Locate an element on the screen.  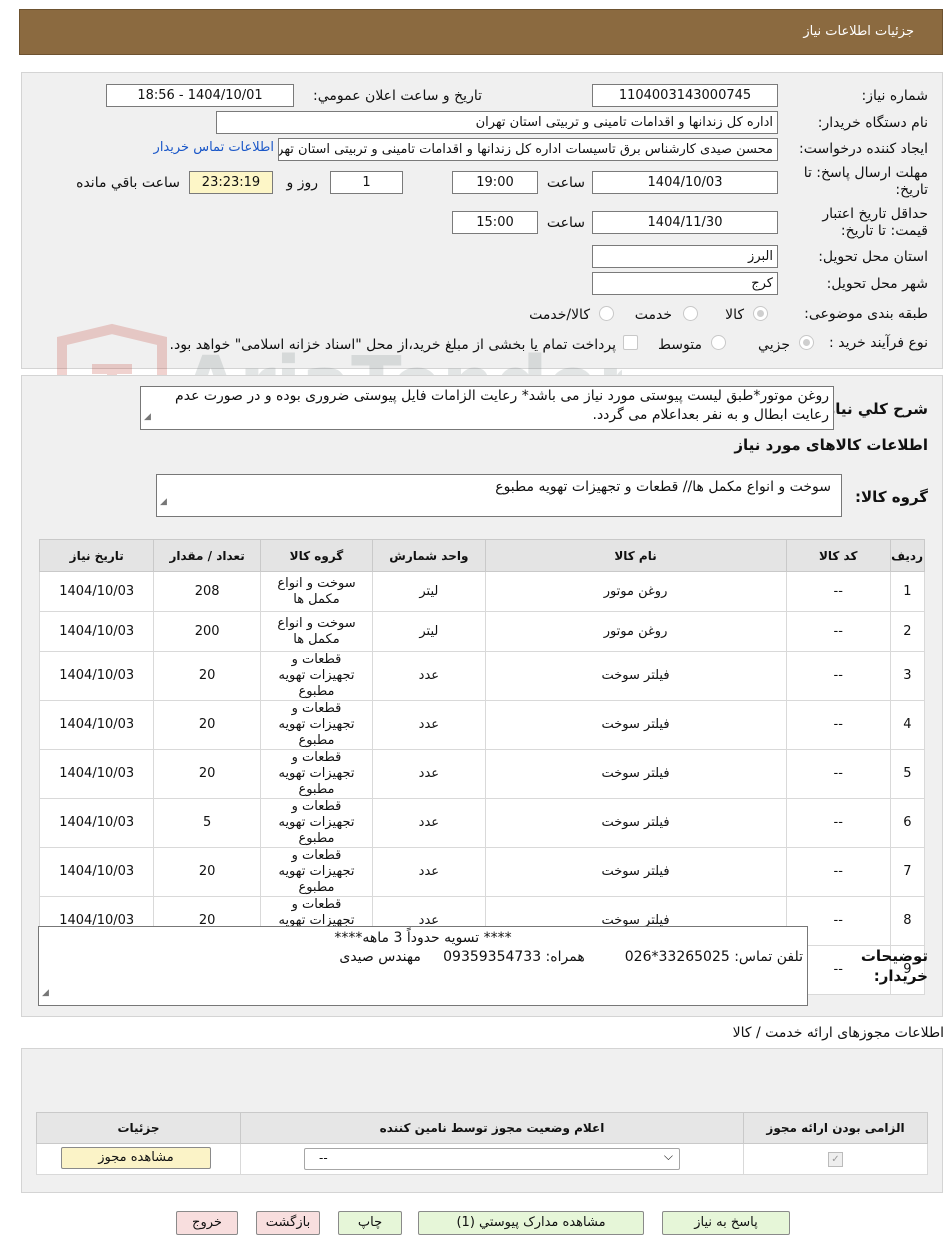
buyer-contact-link: اطلاعات تماس خریدار is located at coordinates (214, 147).